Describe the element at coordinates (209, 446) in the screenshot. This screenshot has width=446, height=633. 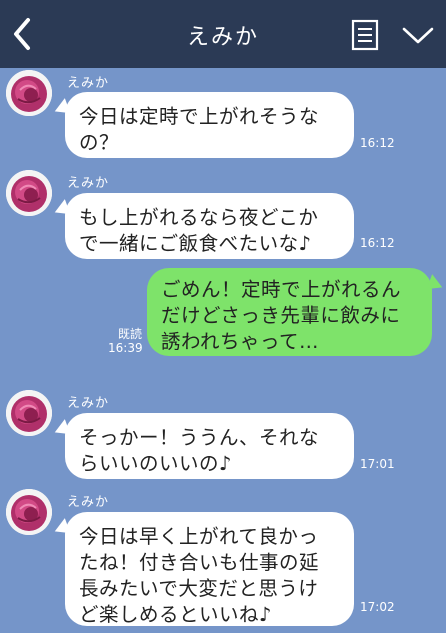
I see `message-bubble: そっかー！ううん、それな らいいのいいの♪` at that location.